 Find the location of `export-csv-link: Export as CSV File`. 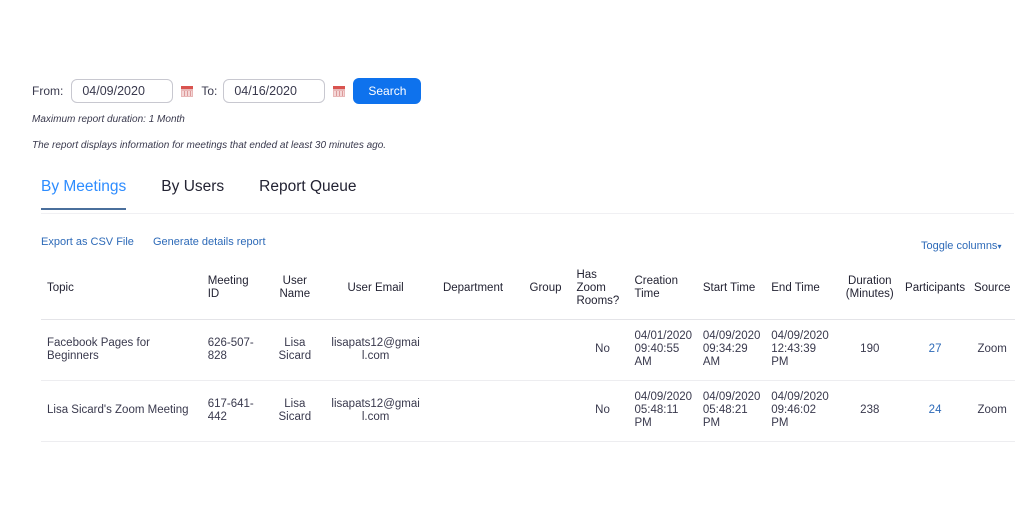

export-csv-link: Export as CSV File is located at coordinates (87, 242).